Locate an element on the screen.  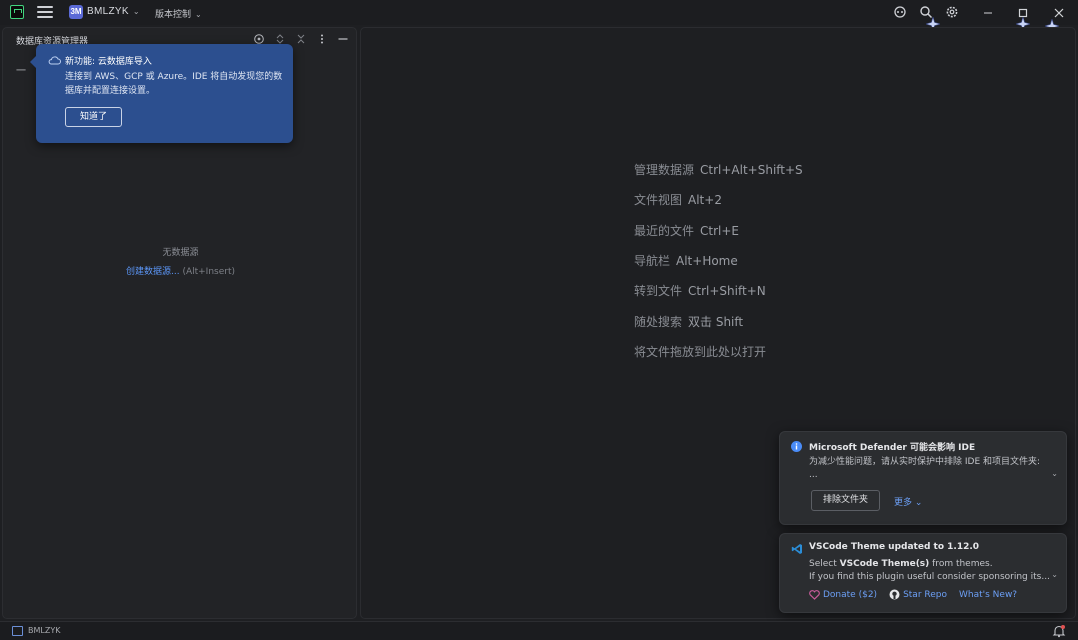
notification-body-line: Select VSCode Theme(s) from themes. is located at coordinates (931, 564).